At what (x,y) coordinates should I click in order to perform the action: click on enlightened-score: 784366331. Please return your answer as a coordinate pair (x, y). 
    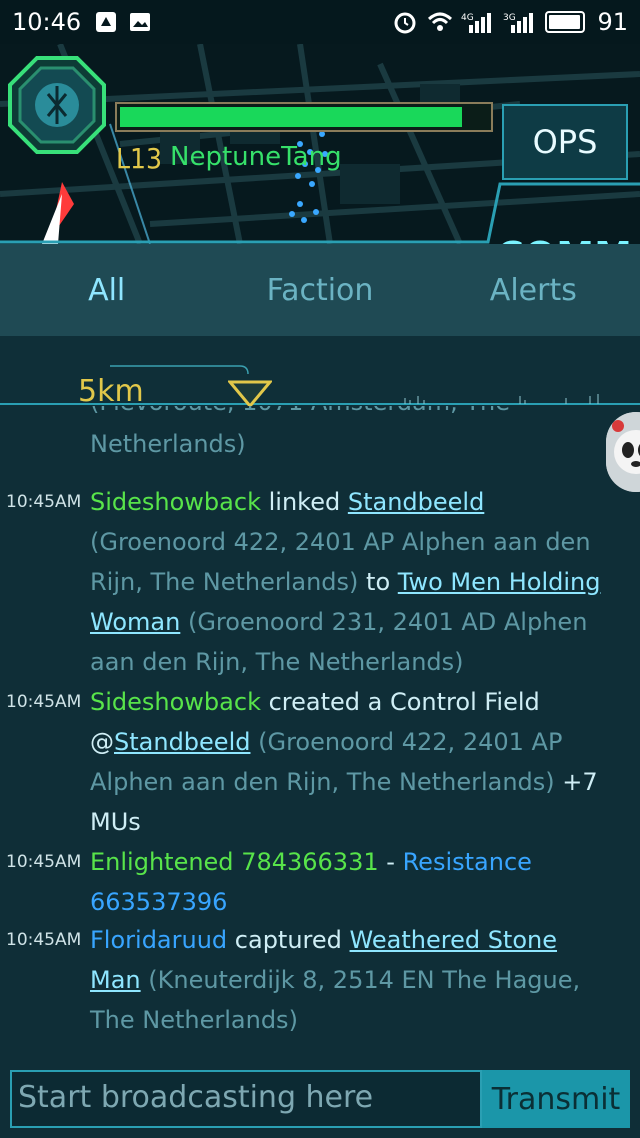
    Looking at the image, I should click on (310, 862).